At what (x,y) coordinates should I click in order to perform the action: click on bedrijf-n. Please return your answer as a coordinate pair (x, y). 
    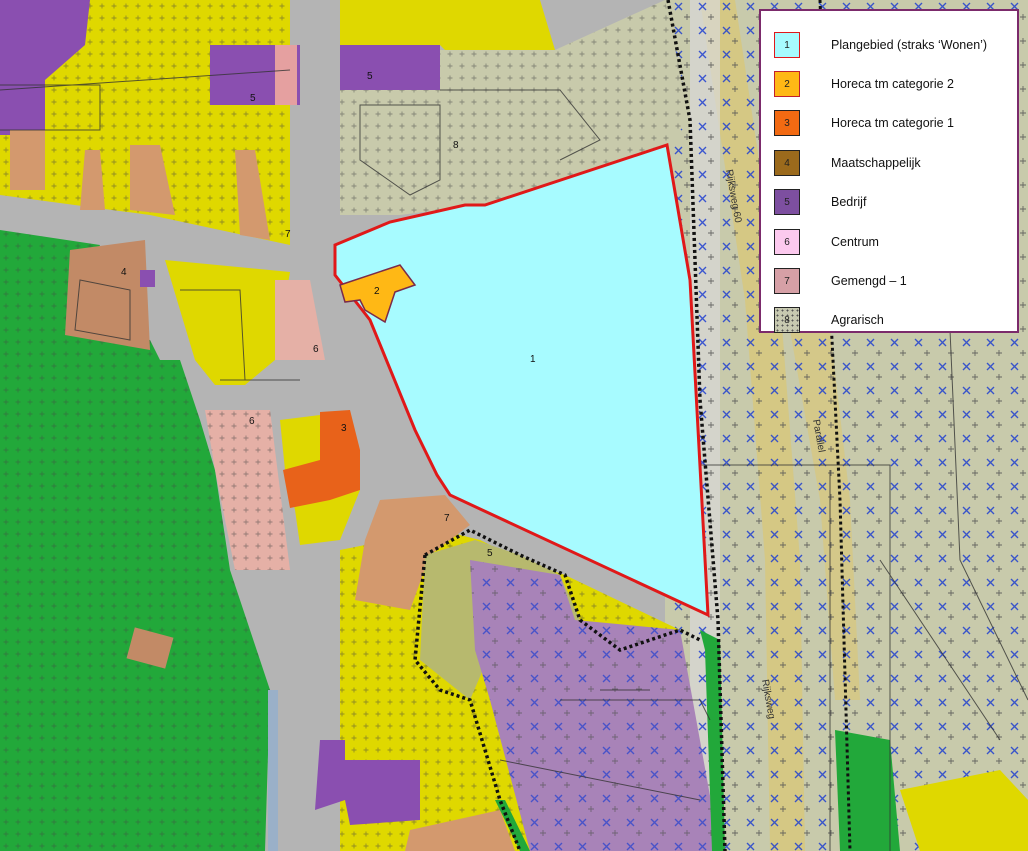
    Looking at the image, I should click on (390, 67).